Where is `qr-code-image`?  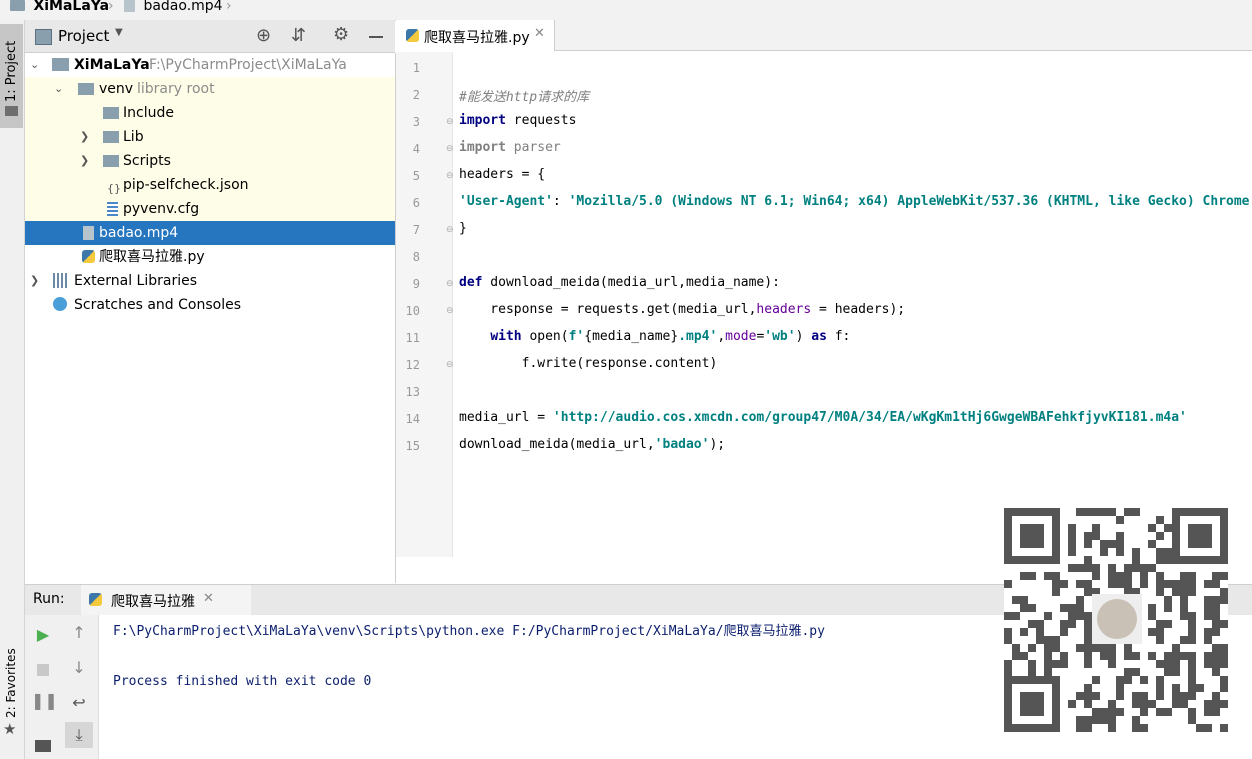
qr-code-image is located at coordinates (1116, 620).